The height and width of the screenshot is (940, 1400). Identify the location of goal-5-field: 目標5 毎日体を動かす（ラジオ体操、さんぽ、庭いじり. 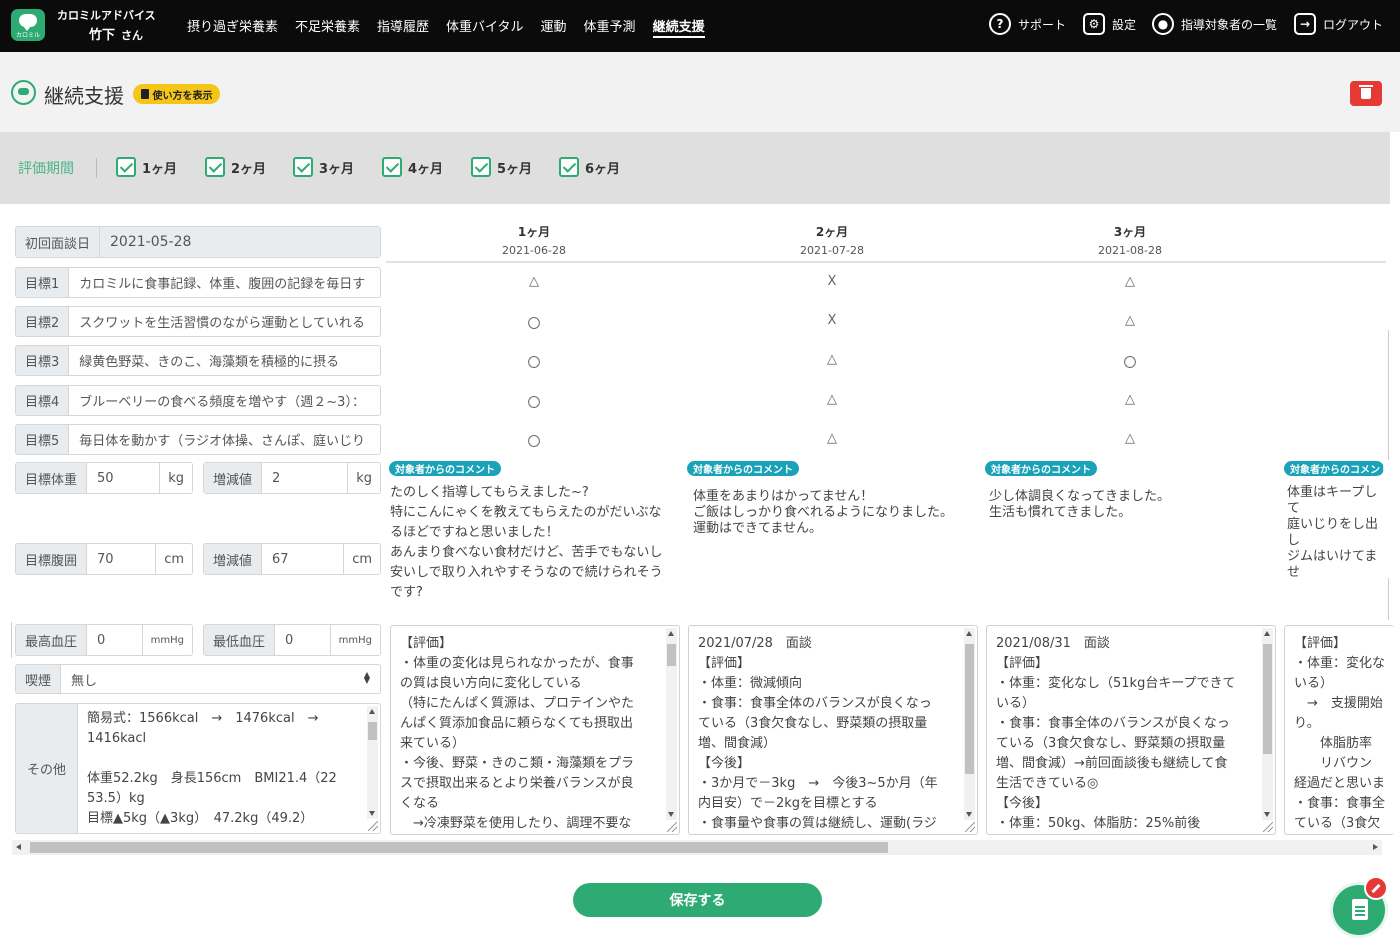
(198, 439).